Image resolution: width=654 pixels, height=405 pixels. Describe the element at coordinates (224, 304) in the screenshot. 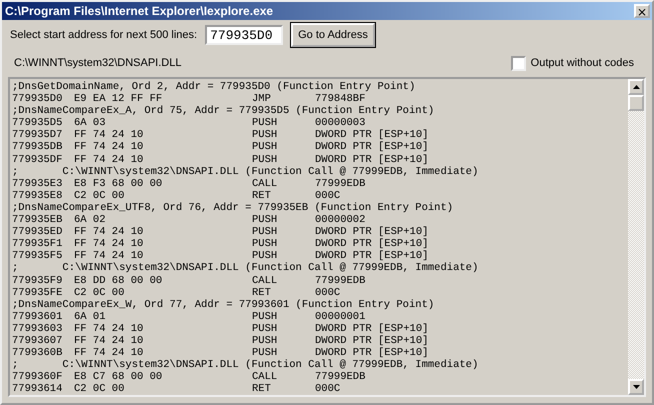

I see `comment-line: ;DnsNameCompareEx_W, Ord 77, Addr = 77993601 (Function Entry Point)` at that location.